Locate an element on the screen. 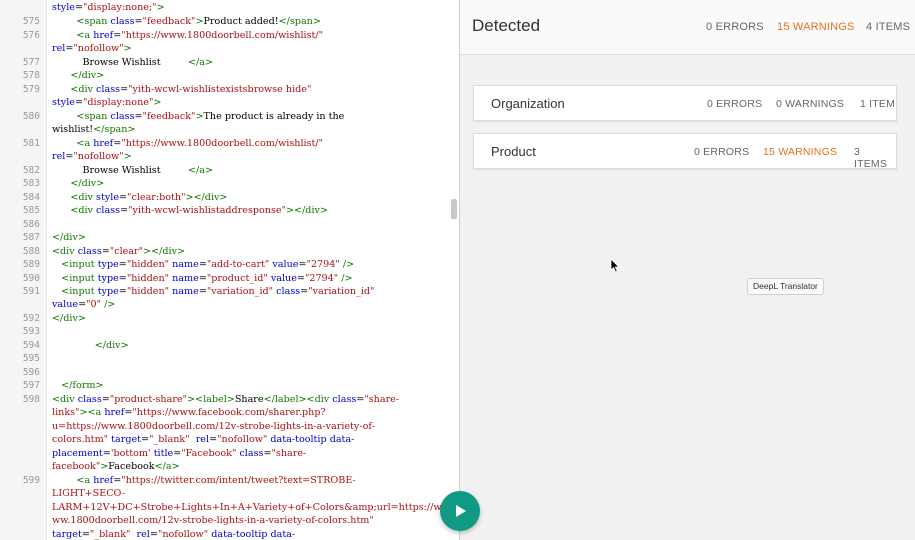 This screenshot has height=540, width=915. code-line: LIGHT+SECO- is located at coordinates (229, 494).